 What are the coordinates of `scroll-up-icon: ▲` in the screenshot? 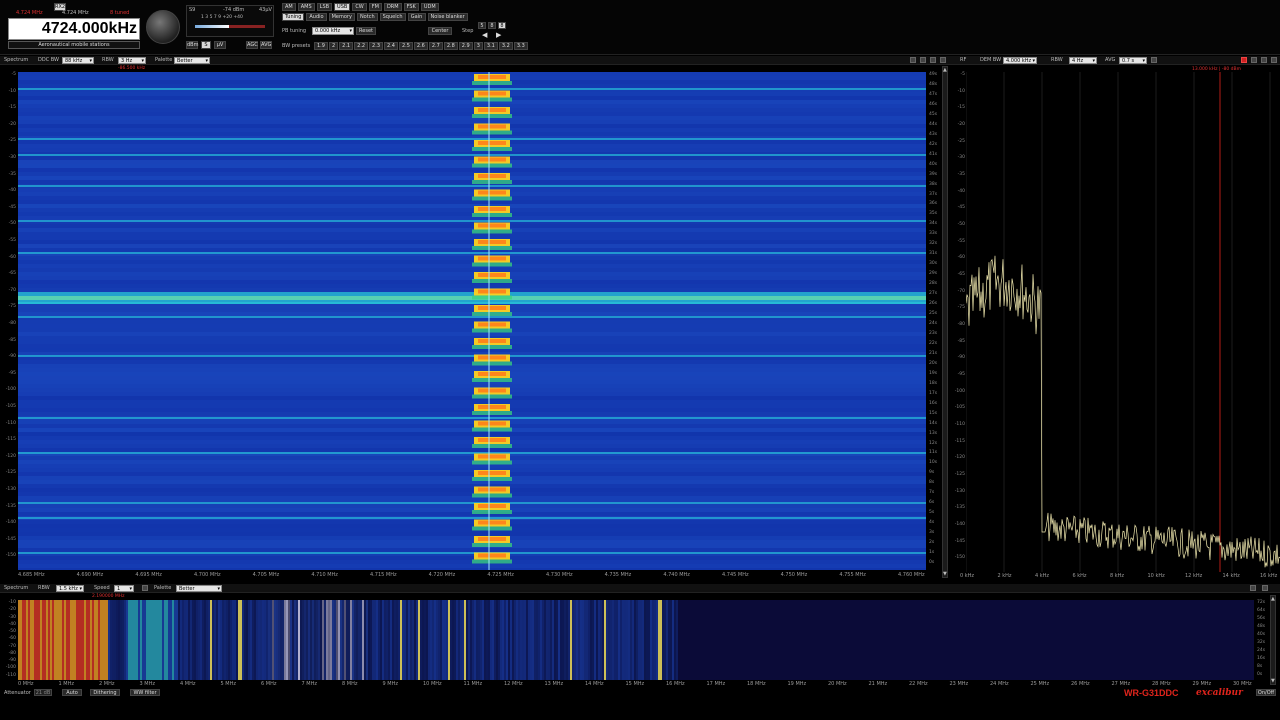 It's located at (945, 70).